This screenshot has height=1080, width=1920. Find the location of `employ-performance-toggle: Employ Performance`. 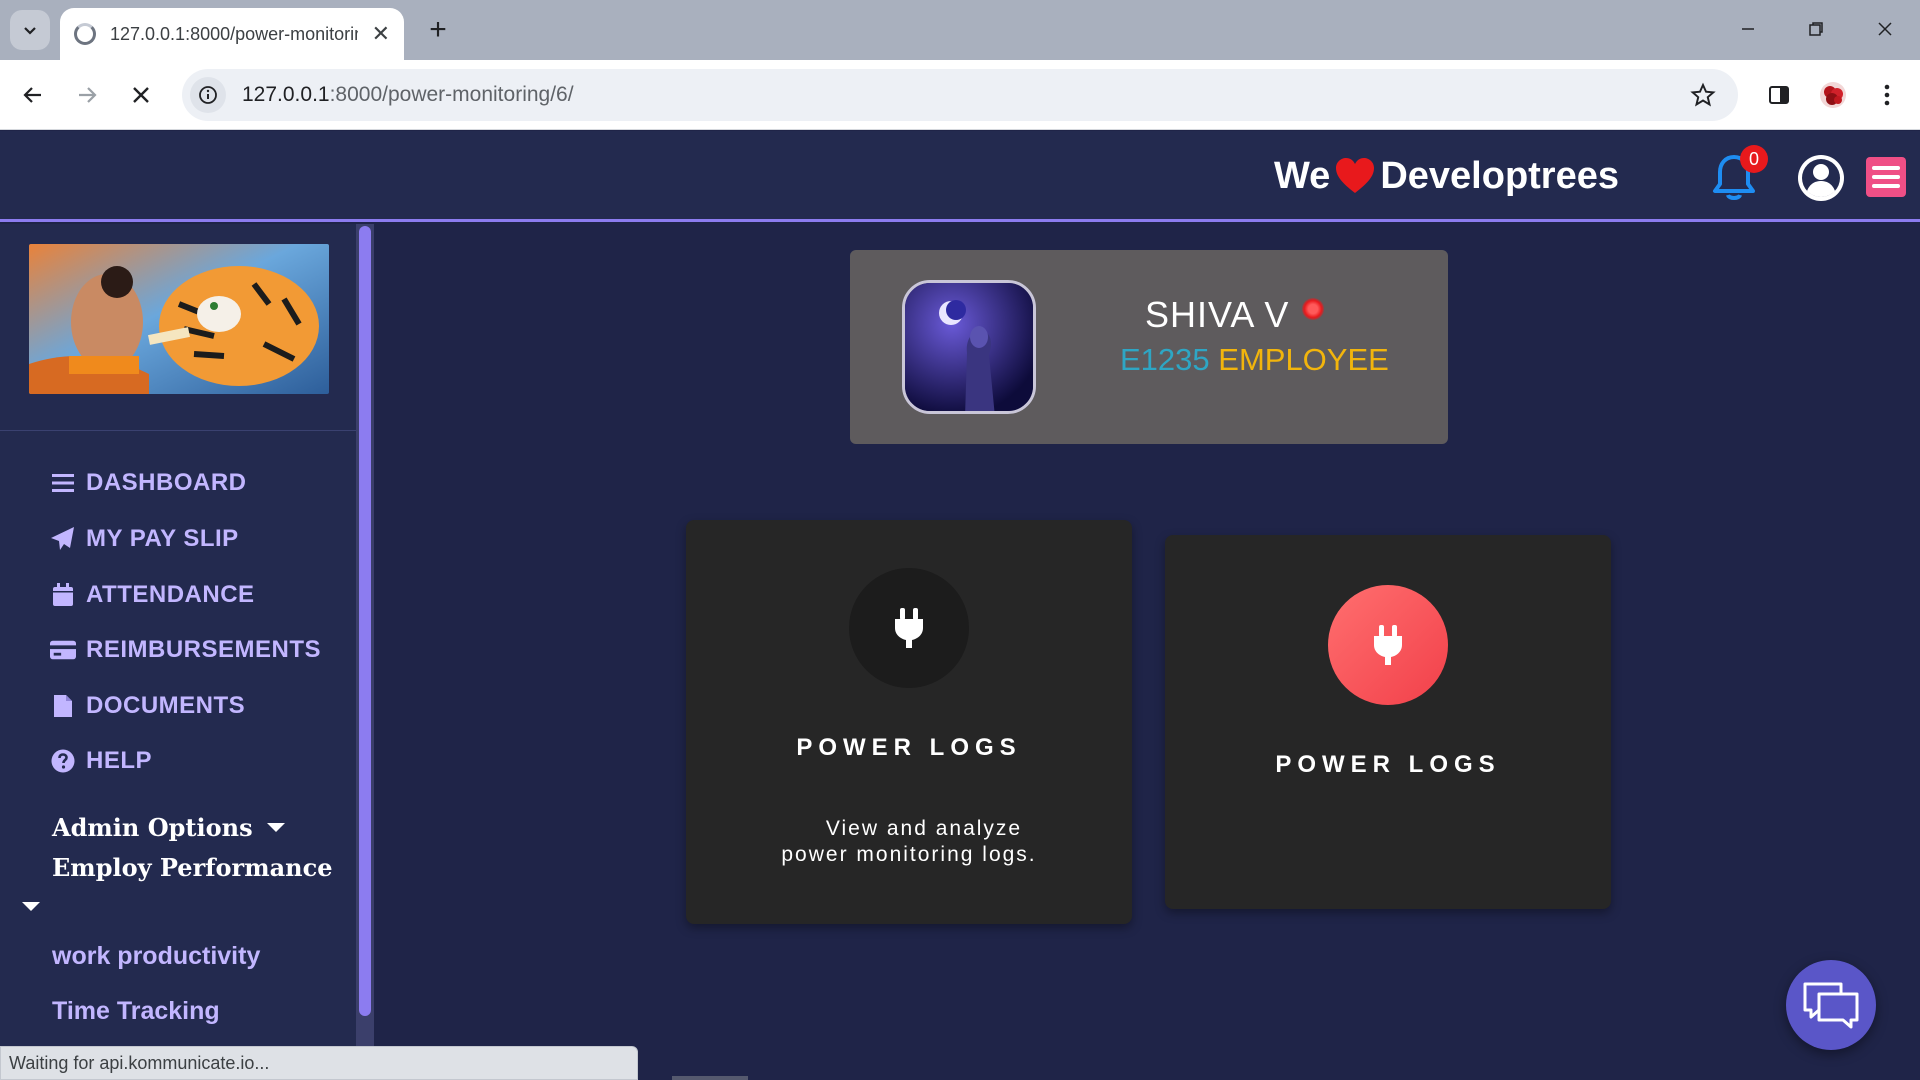

employ-performance-toggle: Employ Performance is located at coordinates (192, 867).